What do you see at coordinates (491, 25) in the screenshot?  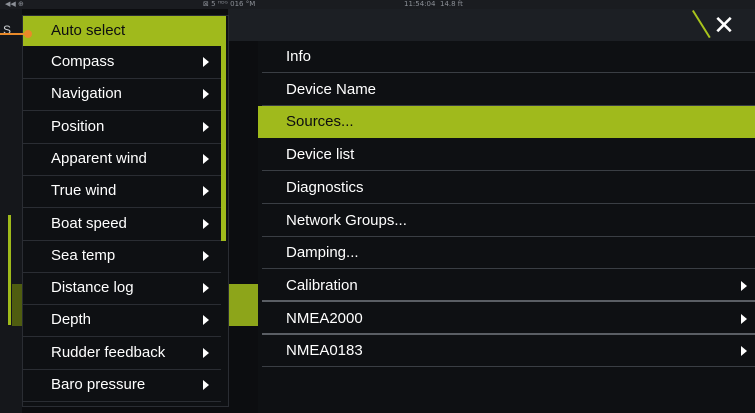 I see `dialog-top-bar` at bounding box center [491, 25].